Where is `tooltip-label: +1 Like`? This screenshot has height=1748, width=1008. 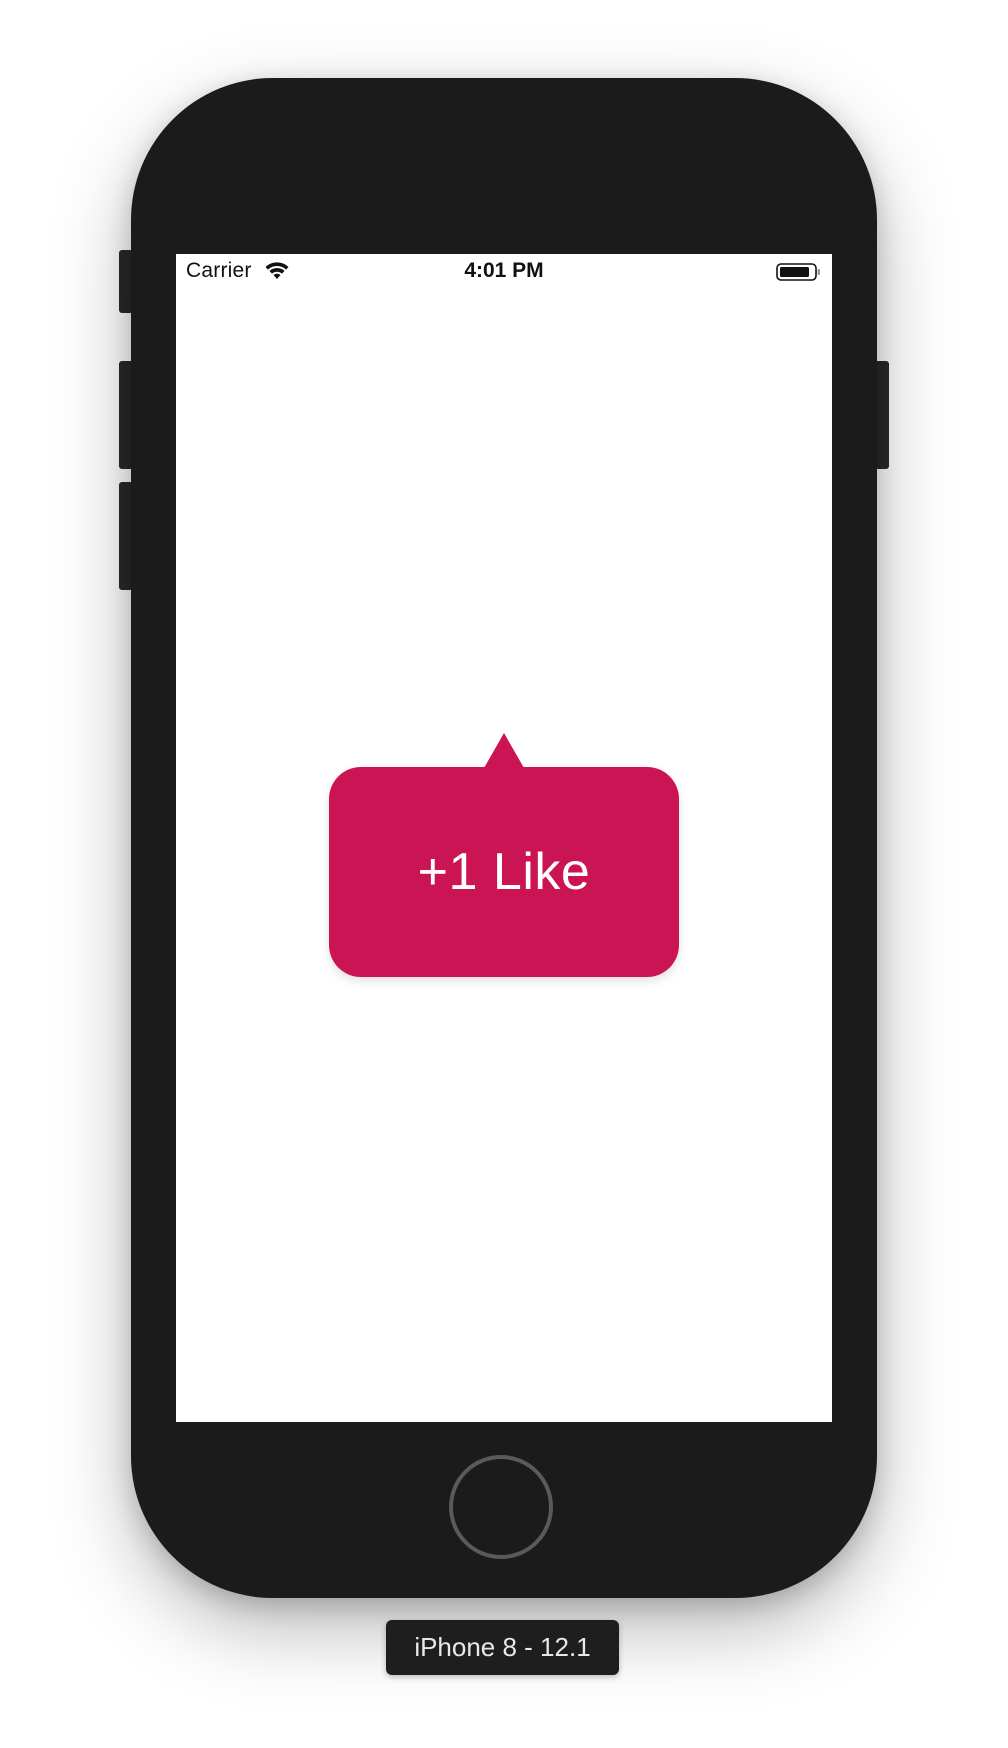 tooltip-label: +1 Like is located at coordinates (504, 872).